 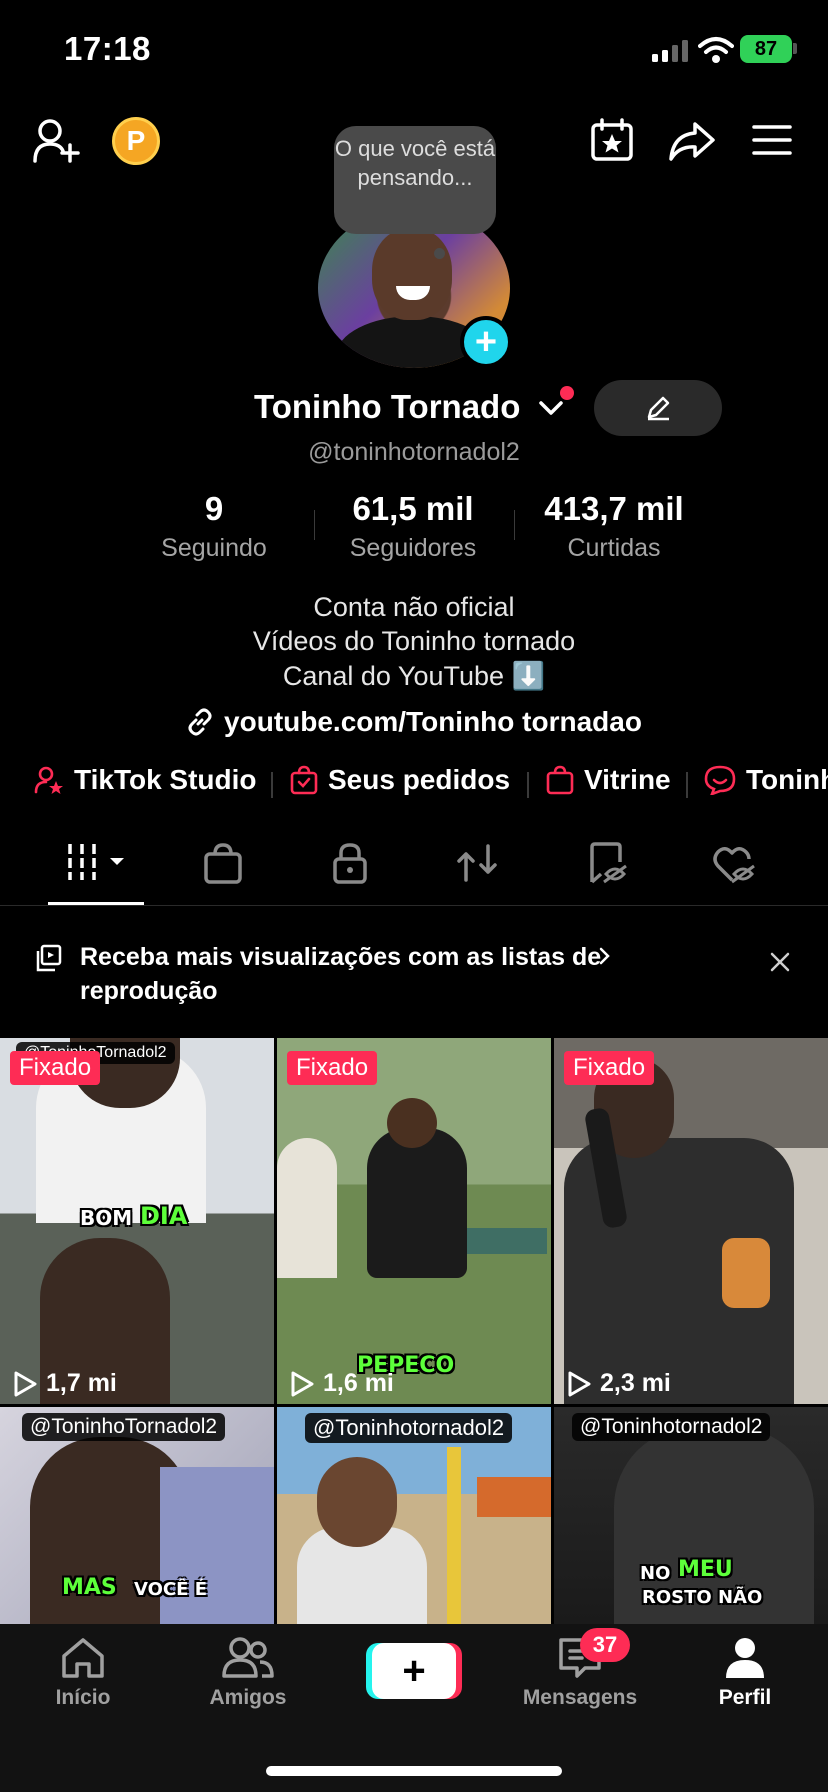 I want to click on shortcut-showcase: Vitrine, so click(x=608, y=780).